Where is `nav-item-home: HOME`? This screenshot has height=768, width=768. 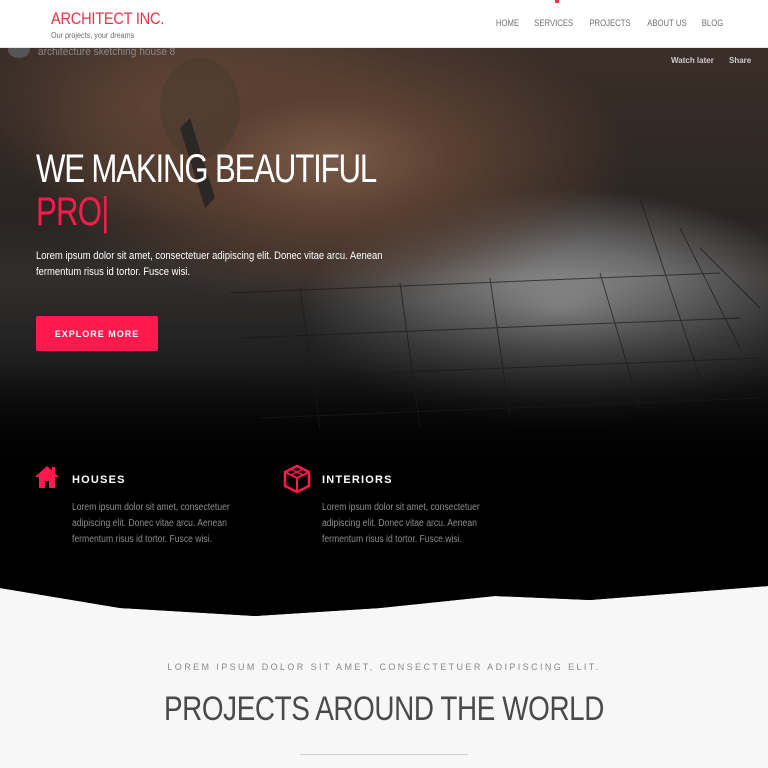 nav-item-home: HOME is located at coordinates (507, 23).